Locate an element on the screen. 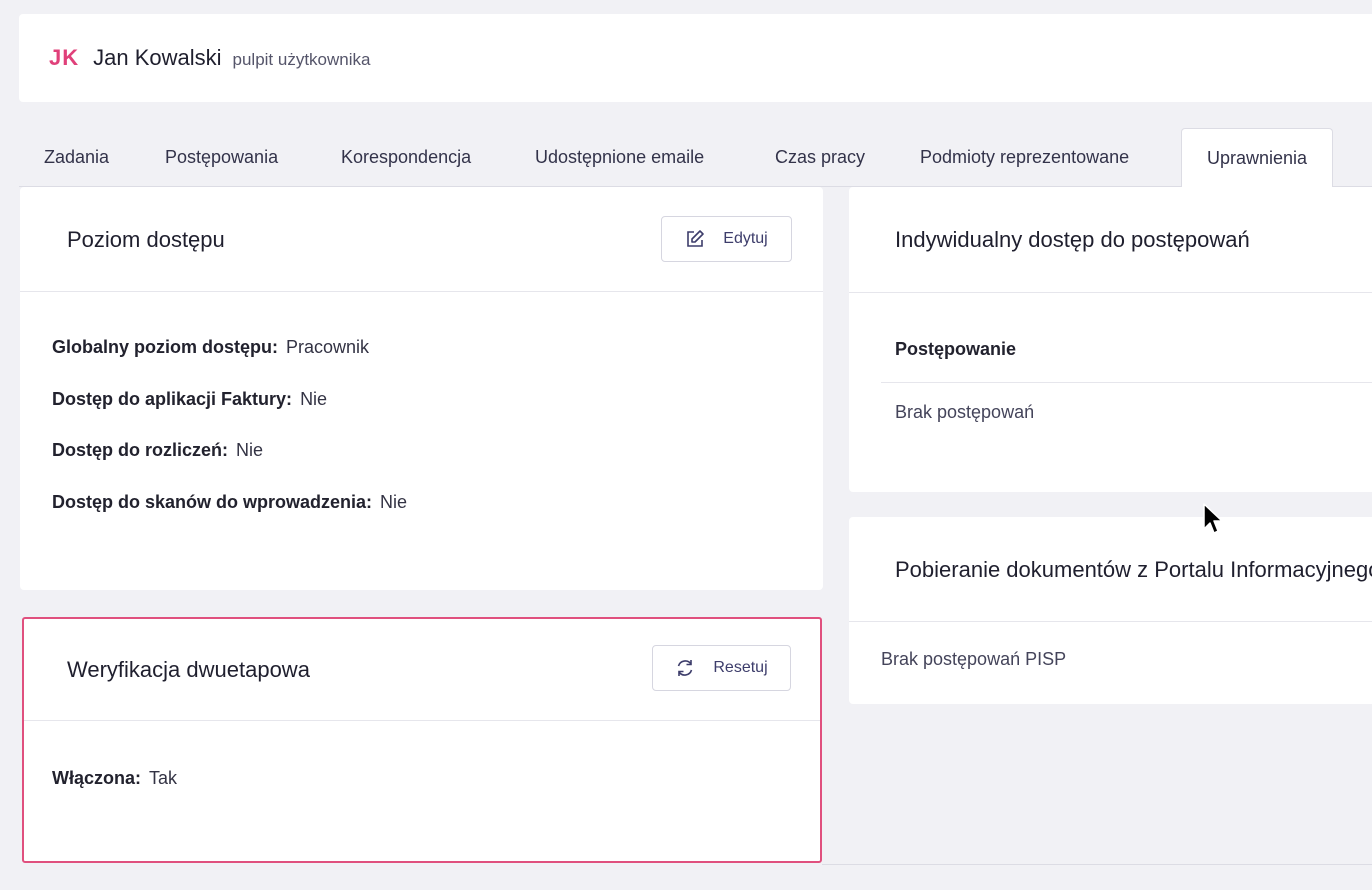 This screenshot has width=1372, height=890. refresh-icon is located at coordinates (685, 668).